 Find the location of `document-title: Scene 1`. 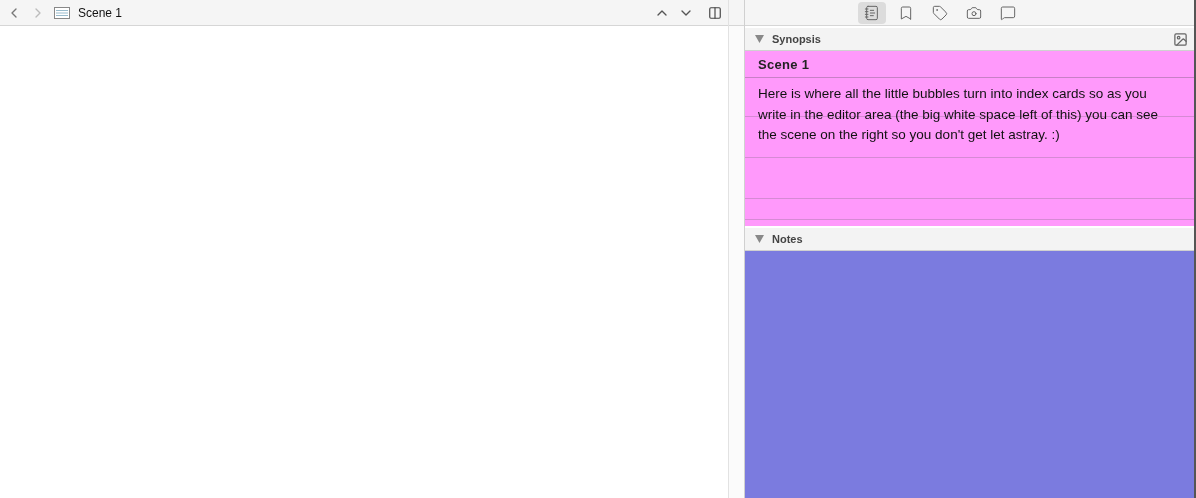

document-title: Scene 1 is located at coordinates (100, 12).